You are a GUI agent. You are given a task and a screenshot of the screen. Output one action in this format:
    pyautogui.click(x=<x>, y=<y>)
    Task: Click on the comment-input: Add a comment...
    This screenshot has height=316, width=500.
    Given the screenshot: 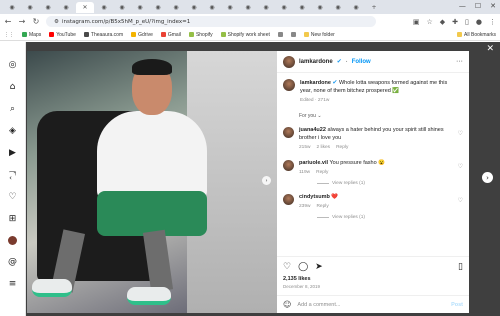 What is the action you would take?
    pyautogui.click(x=318, y=305)
    